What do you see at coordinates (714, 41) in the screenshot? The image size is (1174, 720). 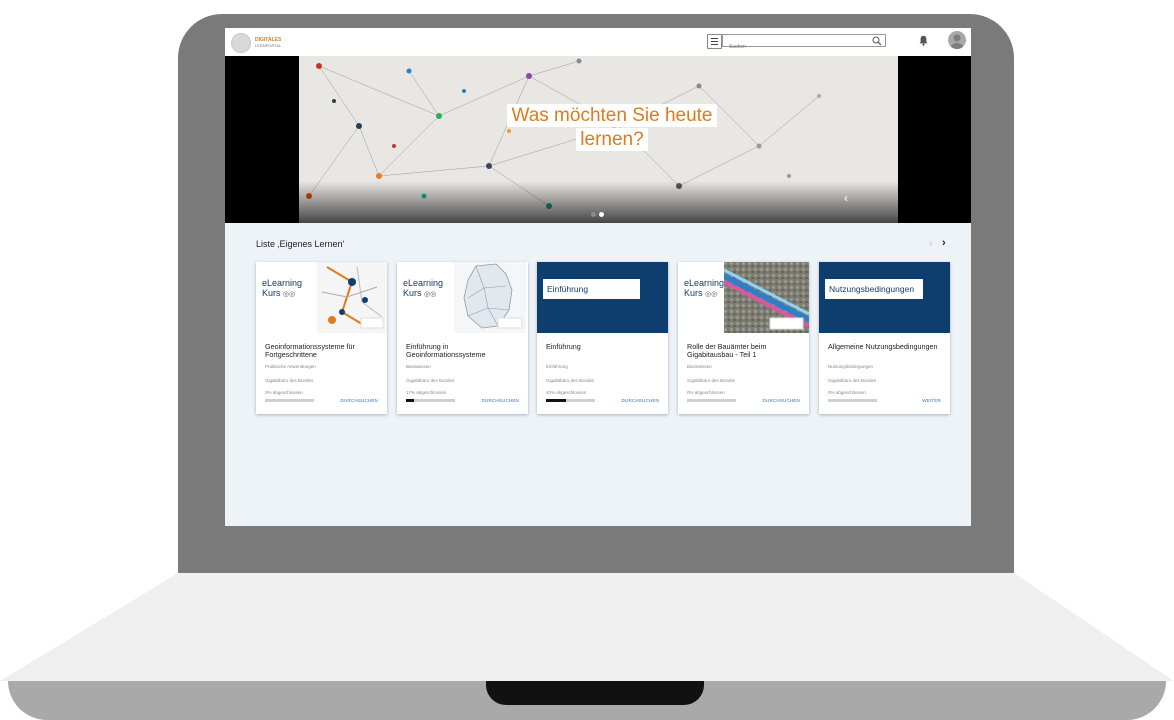 I see `menu-icon` at bounding box center [714, 41].